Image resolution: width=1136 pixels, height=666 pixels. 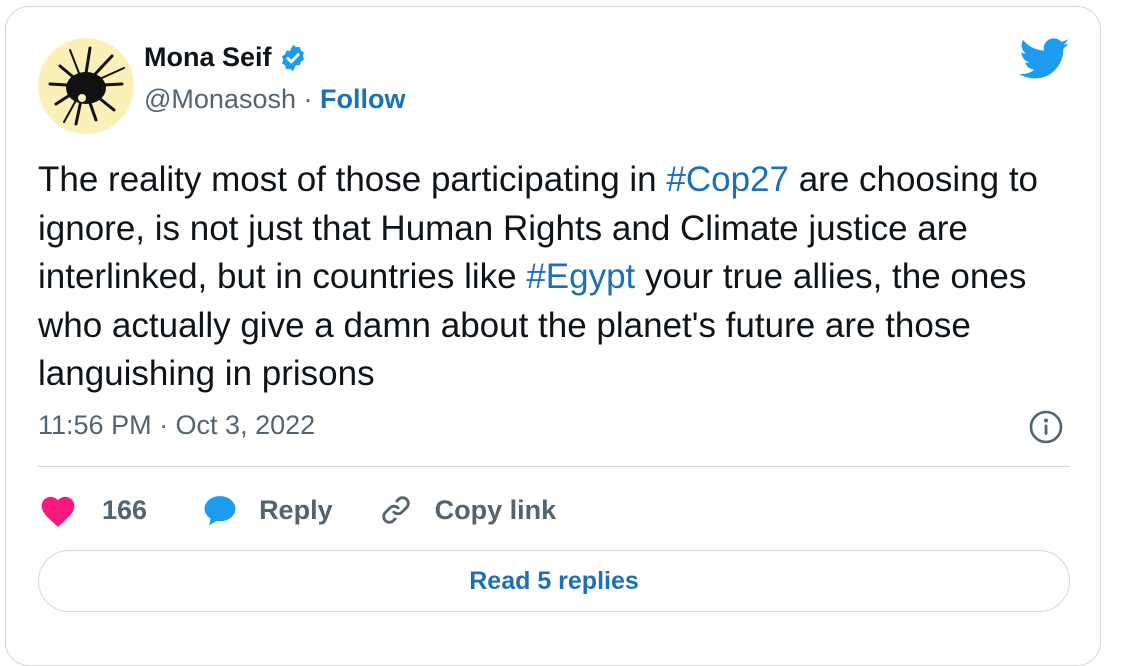 I want to click on author-name: Mona Seif, so click(x=208, y=57).